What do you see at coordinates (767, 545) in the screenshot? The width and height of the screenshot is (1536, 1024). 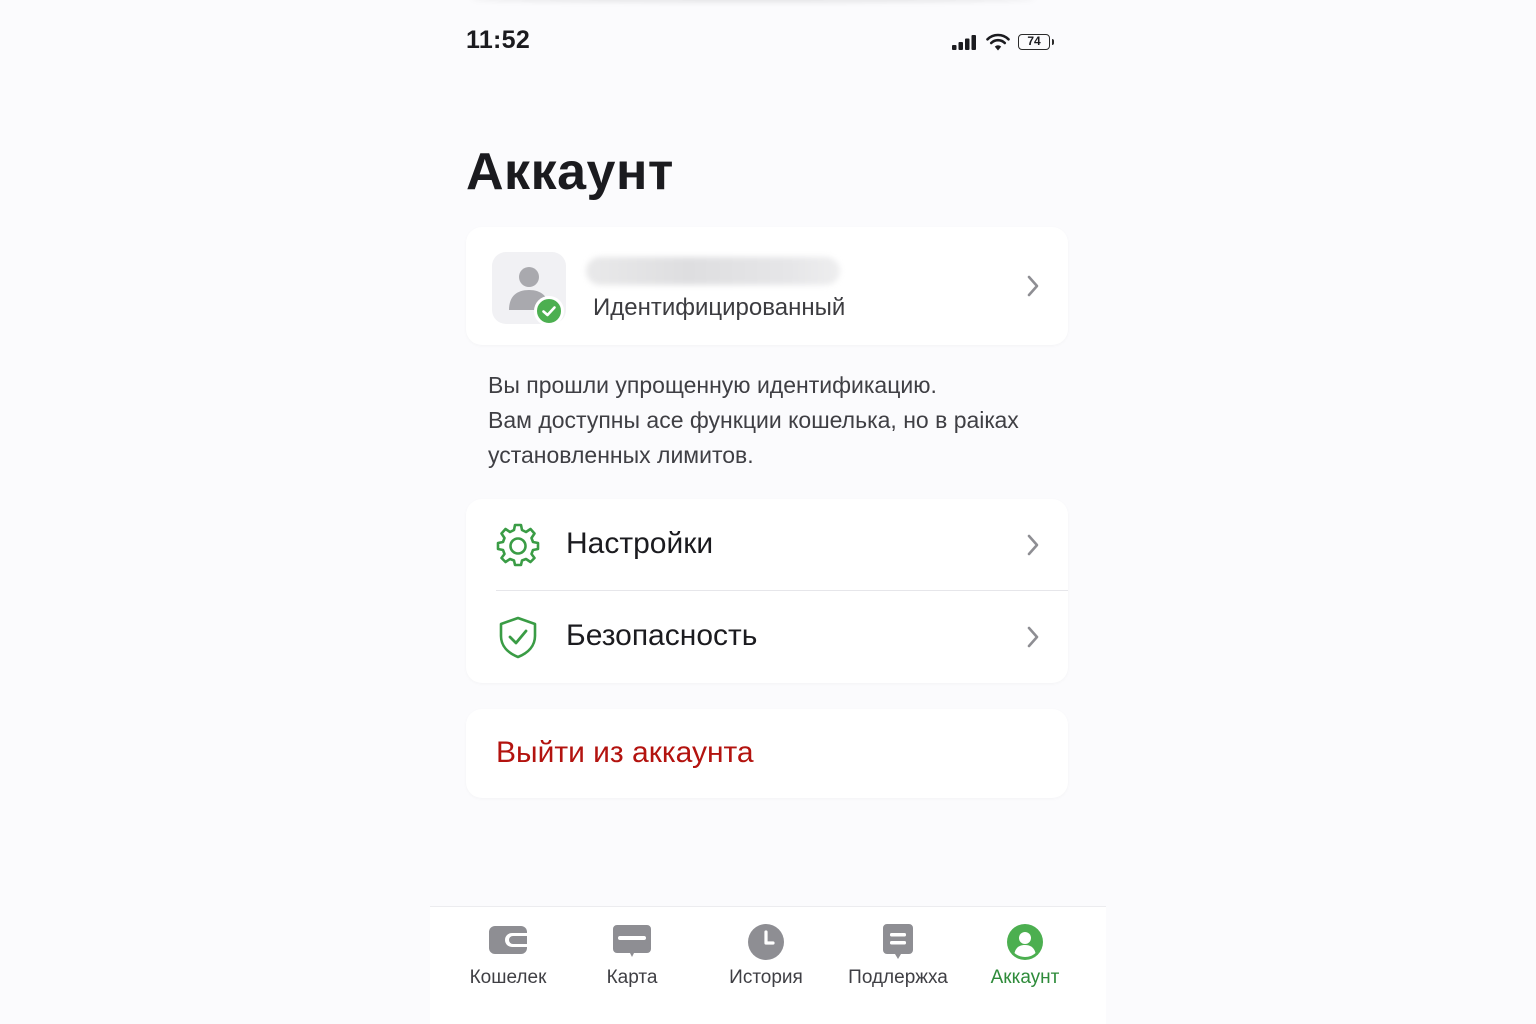 I see `menu-item-settings: Настройки` at bounding box center [767, 545].